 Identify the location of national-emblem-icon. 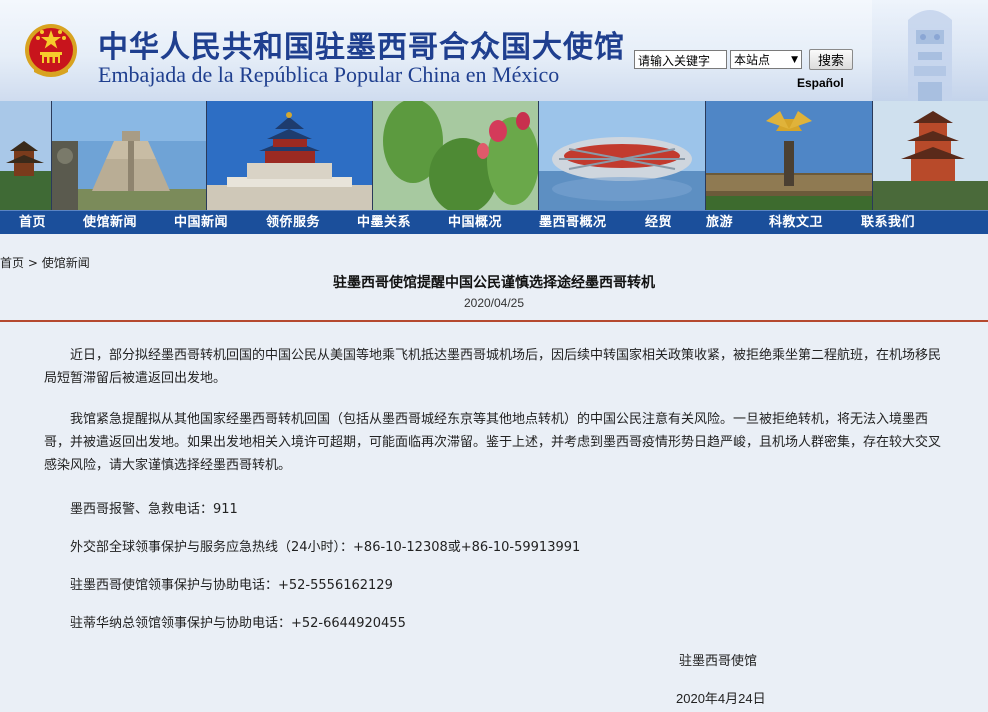
(51, 50).